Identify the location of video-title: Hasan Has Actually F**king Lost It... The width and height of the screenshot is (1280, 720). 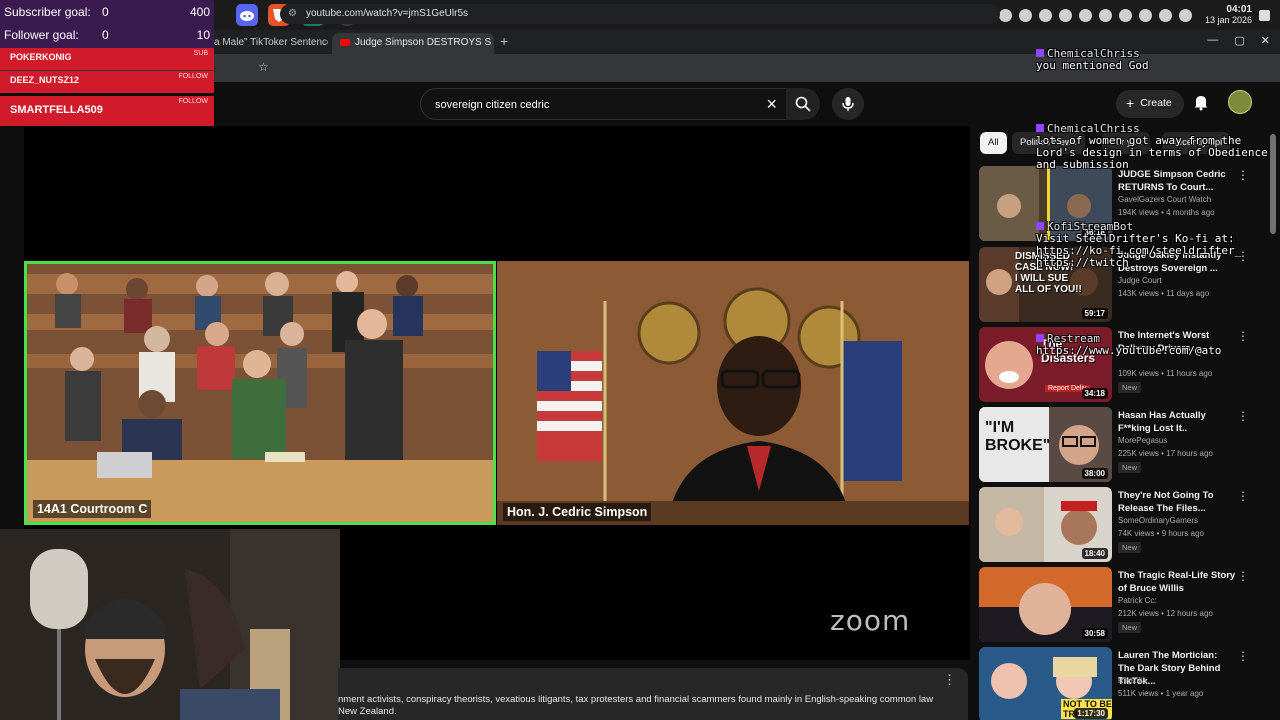
(1177, 422).